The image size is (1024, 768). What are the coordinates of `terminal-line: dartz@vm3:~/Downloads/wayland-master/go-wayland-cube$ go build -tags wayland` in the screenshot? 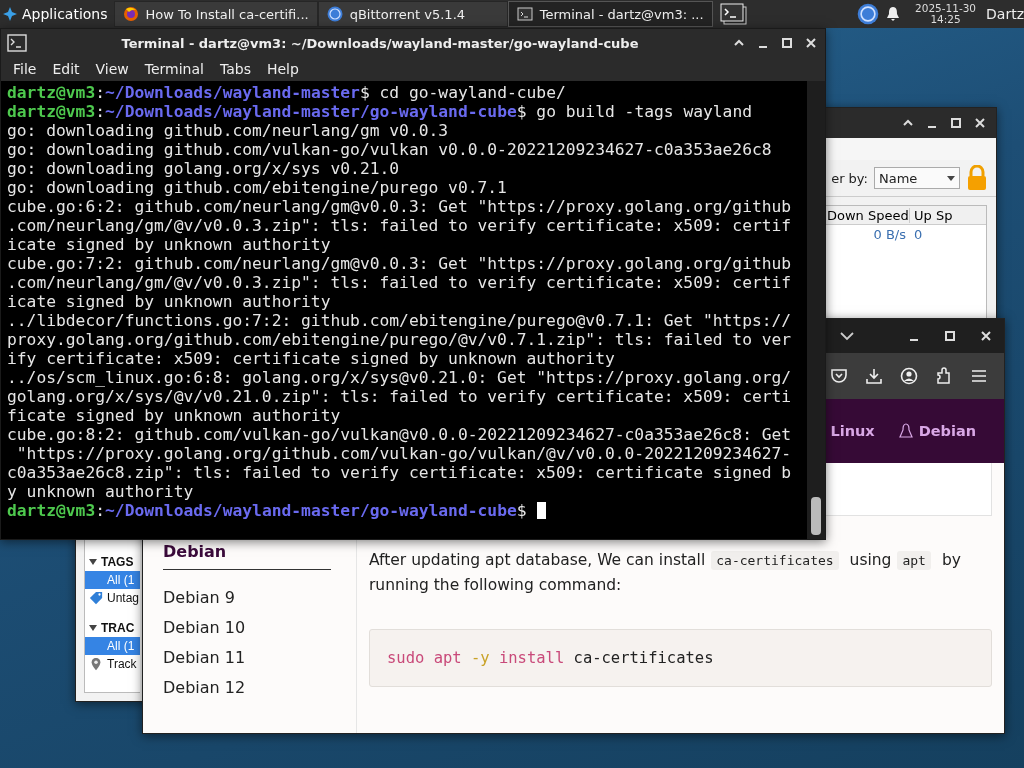 It's located at (380, 111).